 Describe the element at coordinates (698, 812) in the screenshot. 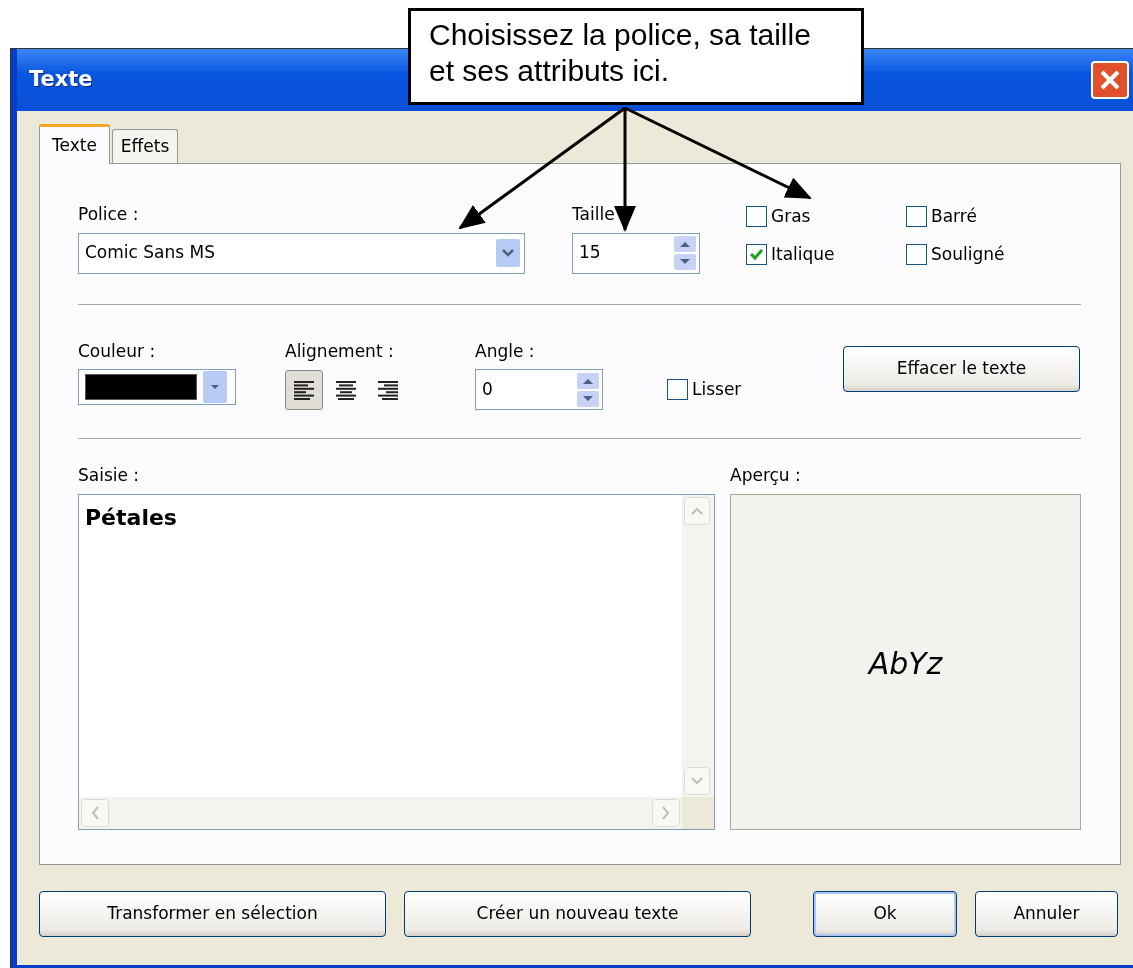

I see `scrollbar-corner` at that location.